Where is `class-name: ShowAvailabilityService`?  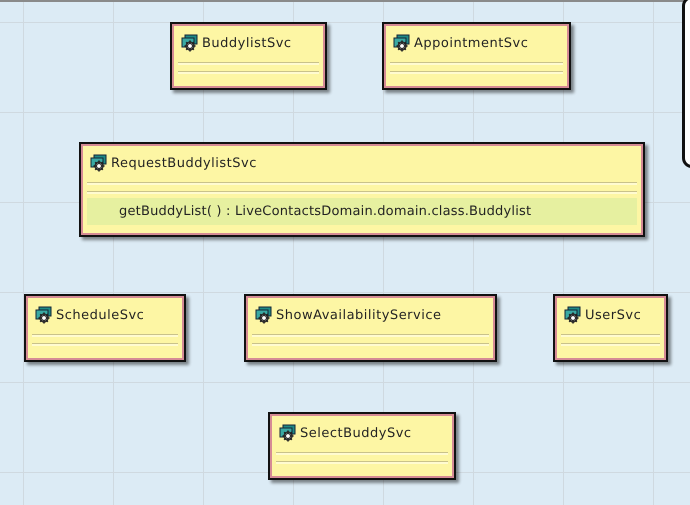
class-name: ShowAvailabilityService is located at coordinates (359, 315).